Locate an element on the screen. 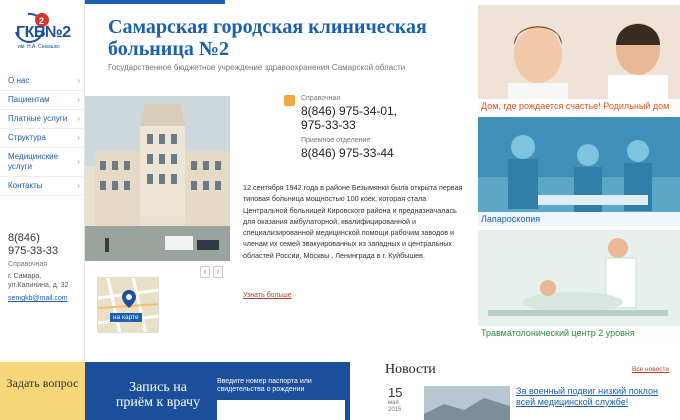 Image resolution: width=680 pixels, height=420 pixels. nav-item-contacts: Контакты › is located at coordinates (42, 186).